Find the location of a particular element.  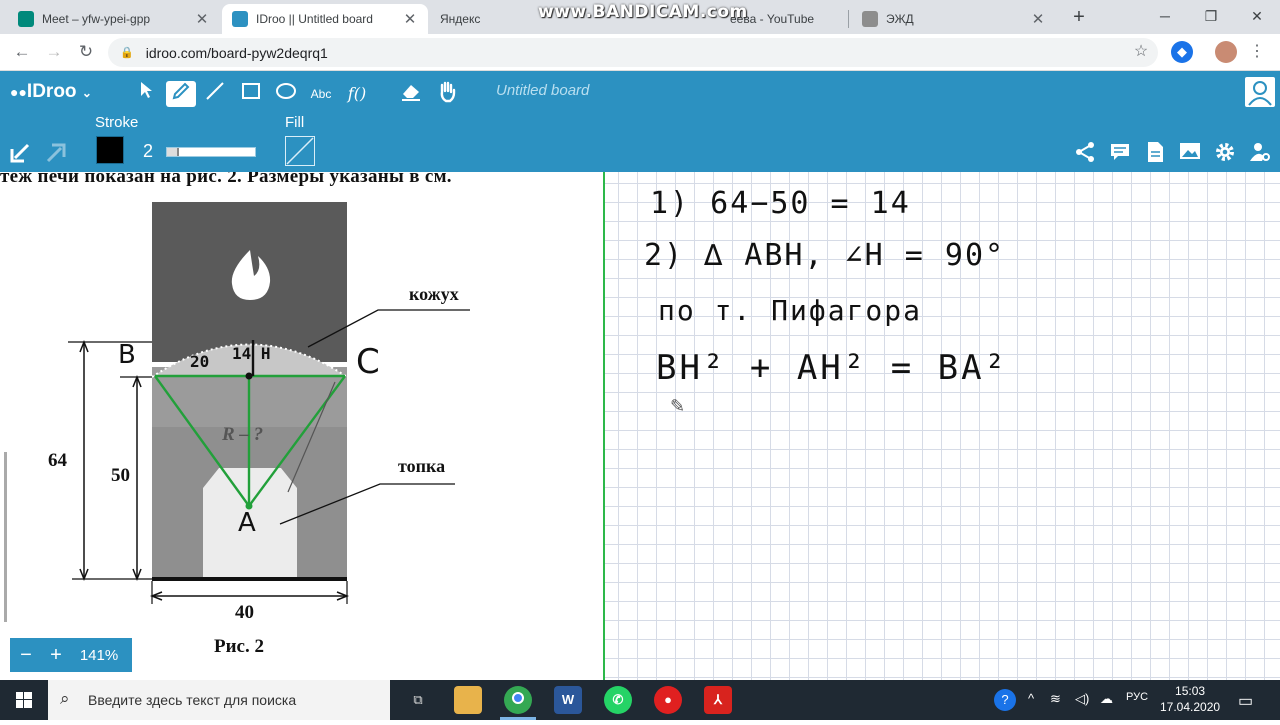

hand-icon is located at coordinates (448, 92).